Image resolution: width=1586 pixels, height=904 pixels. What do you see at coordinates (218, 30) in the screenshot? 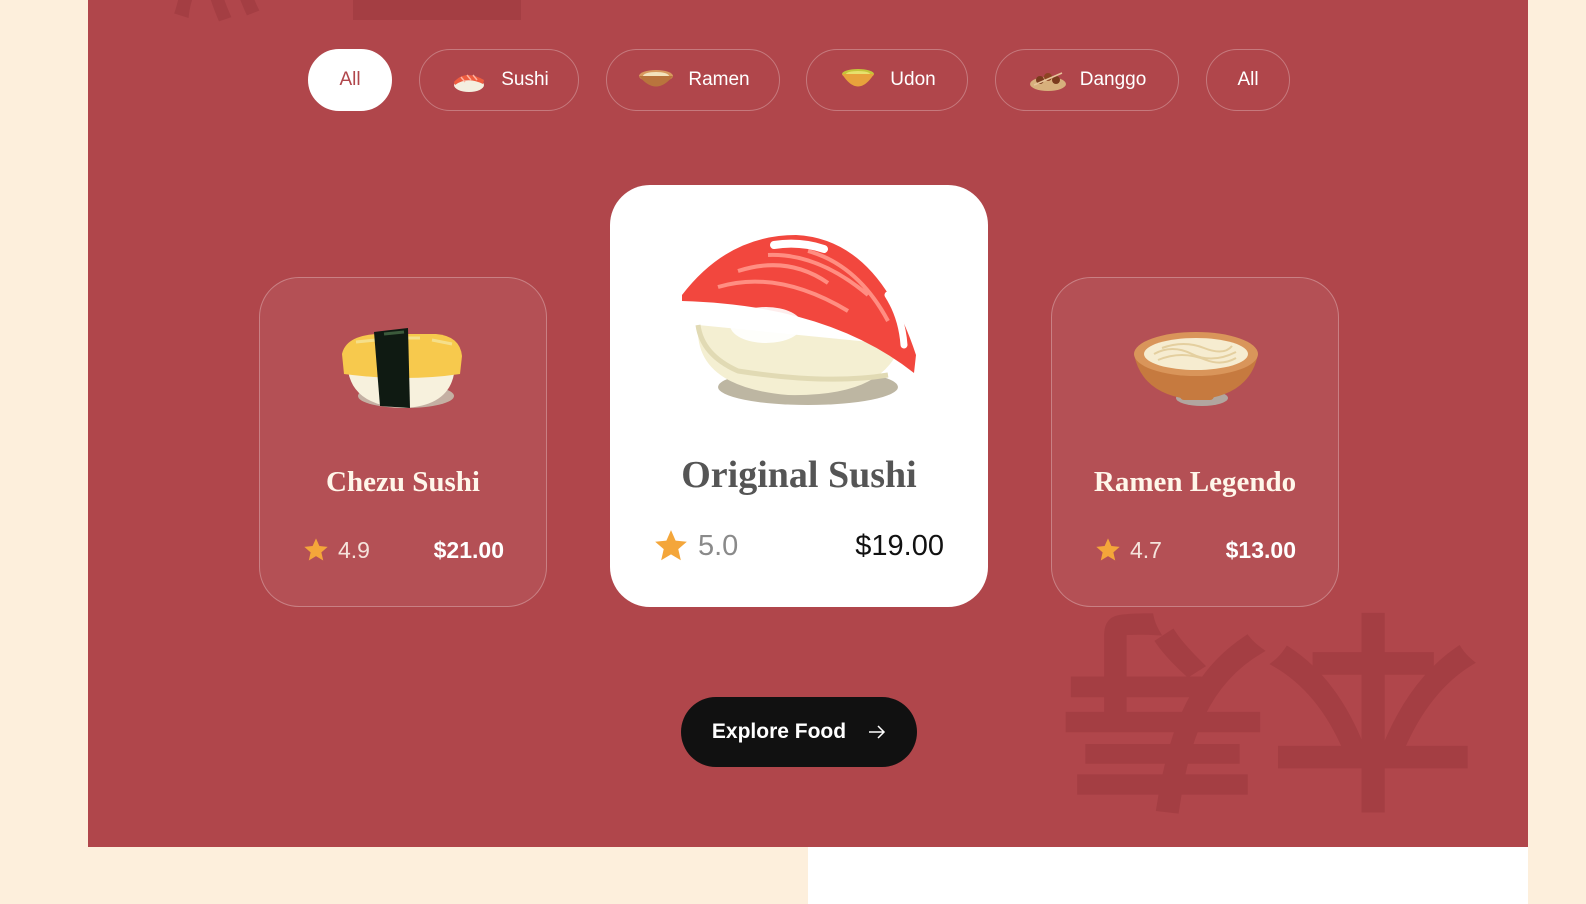
I see `decorative-kanji: ッ` at bounding box center [218, 30].